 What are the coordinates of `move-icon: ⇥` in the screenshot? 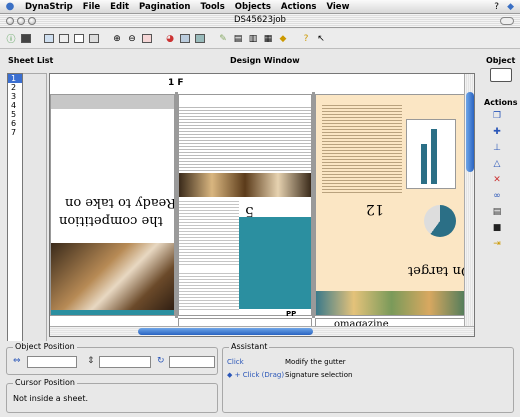 It's located at (497, 243).